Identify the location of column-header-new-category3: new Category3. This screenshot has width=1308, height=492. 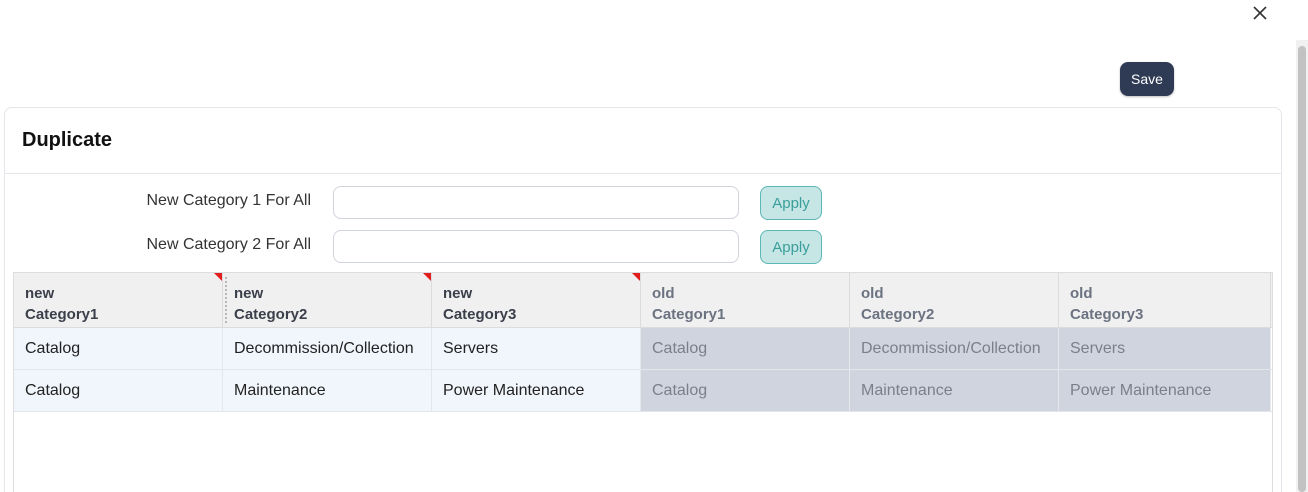
(536, 300).